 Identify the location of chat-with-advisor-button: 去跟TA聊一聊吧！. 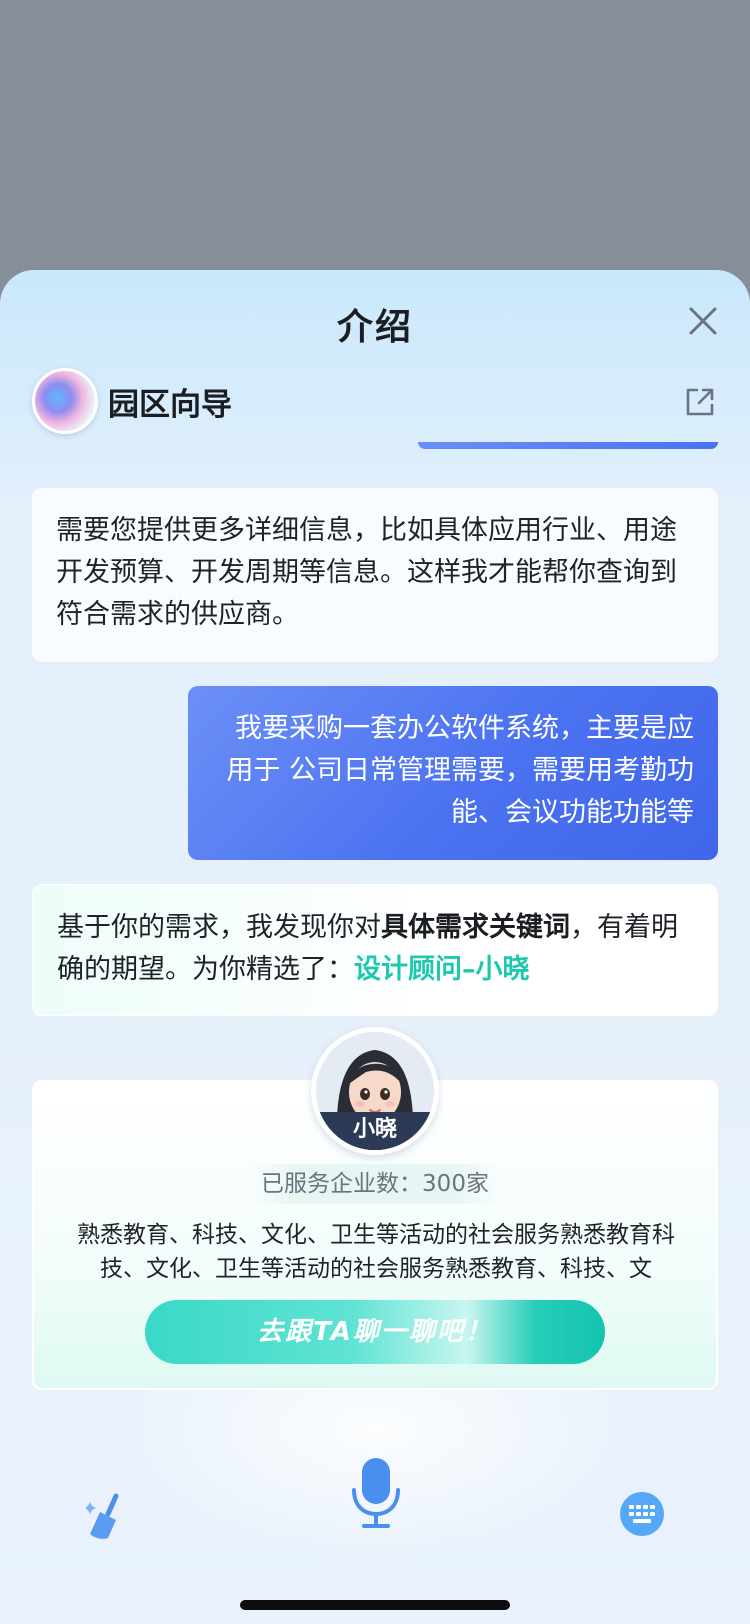
(375, 1332).